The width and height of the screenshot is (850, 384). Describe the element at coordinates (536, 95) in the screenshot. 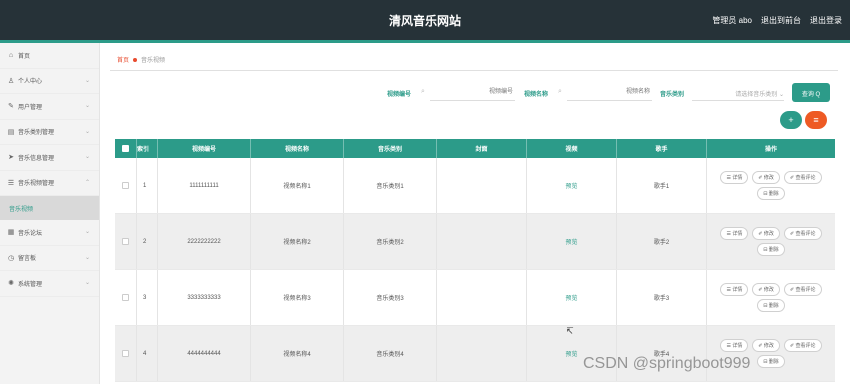

I see `name-label: 视频名称` at that location.